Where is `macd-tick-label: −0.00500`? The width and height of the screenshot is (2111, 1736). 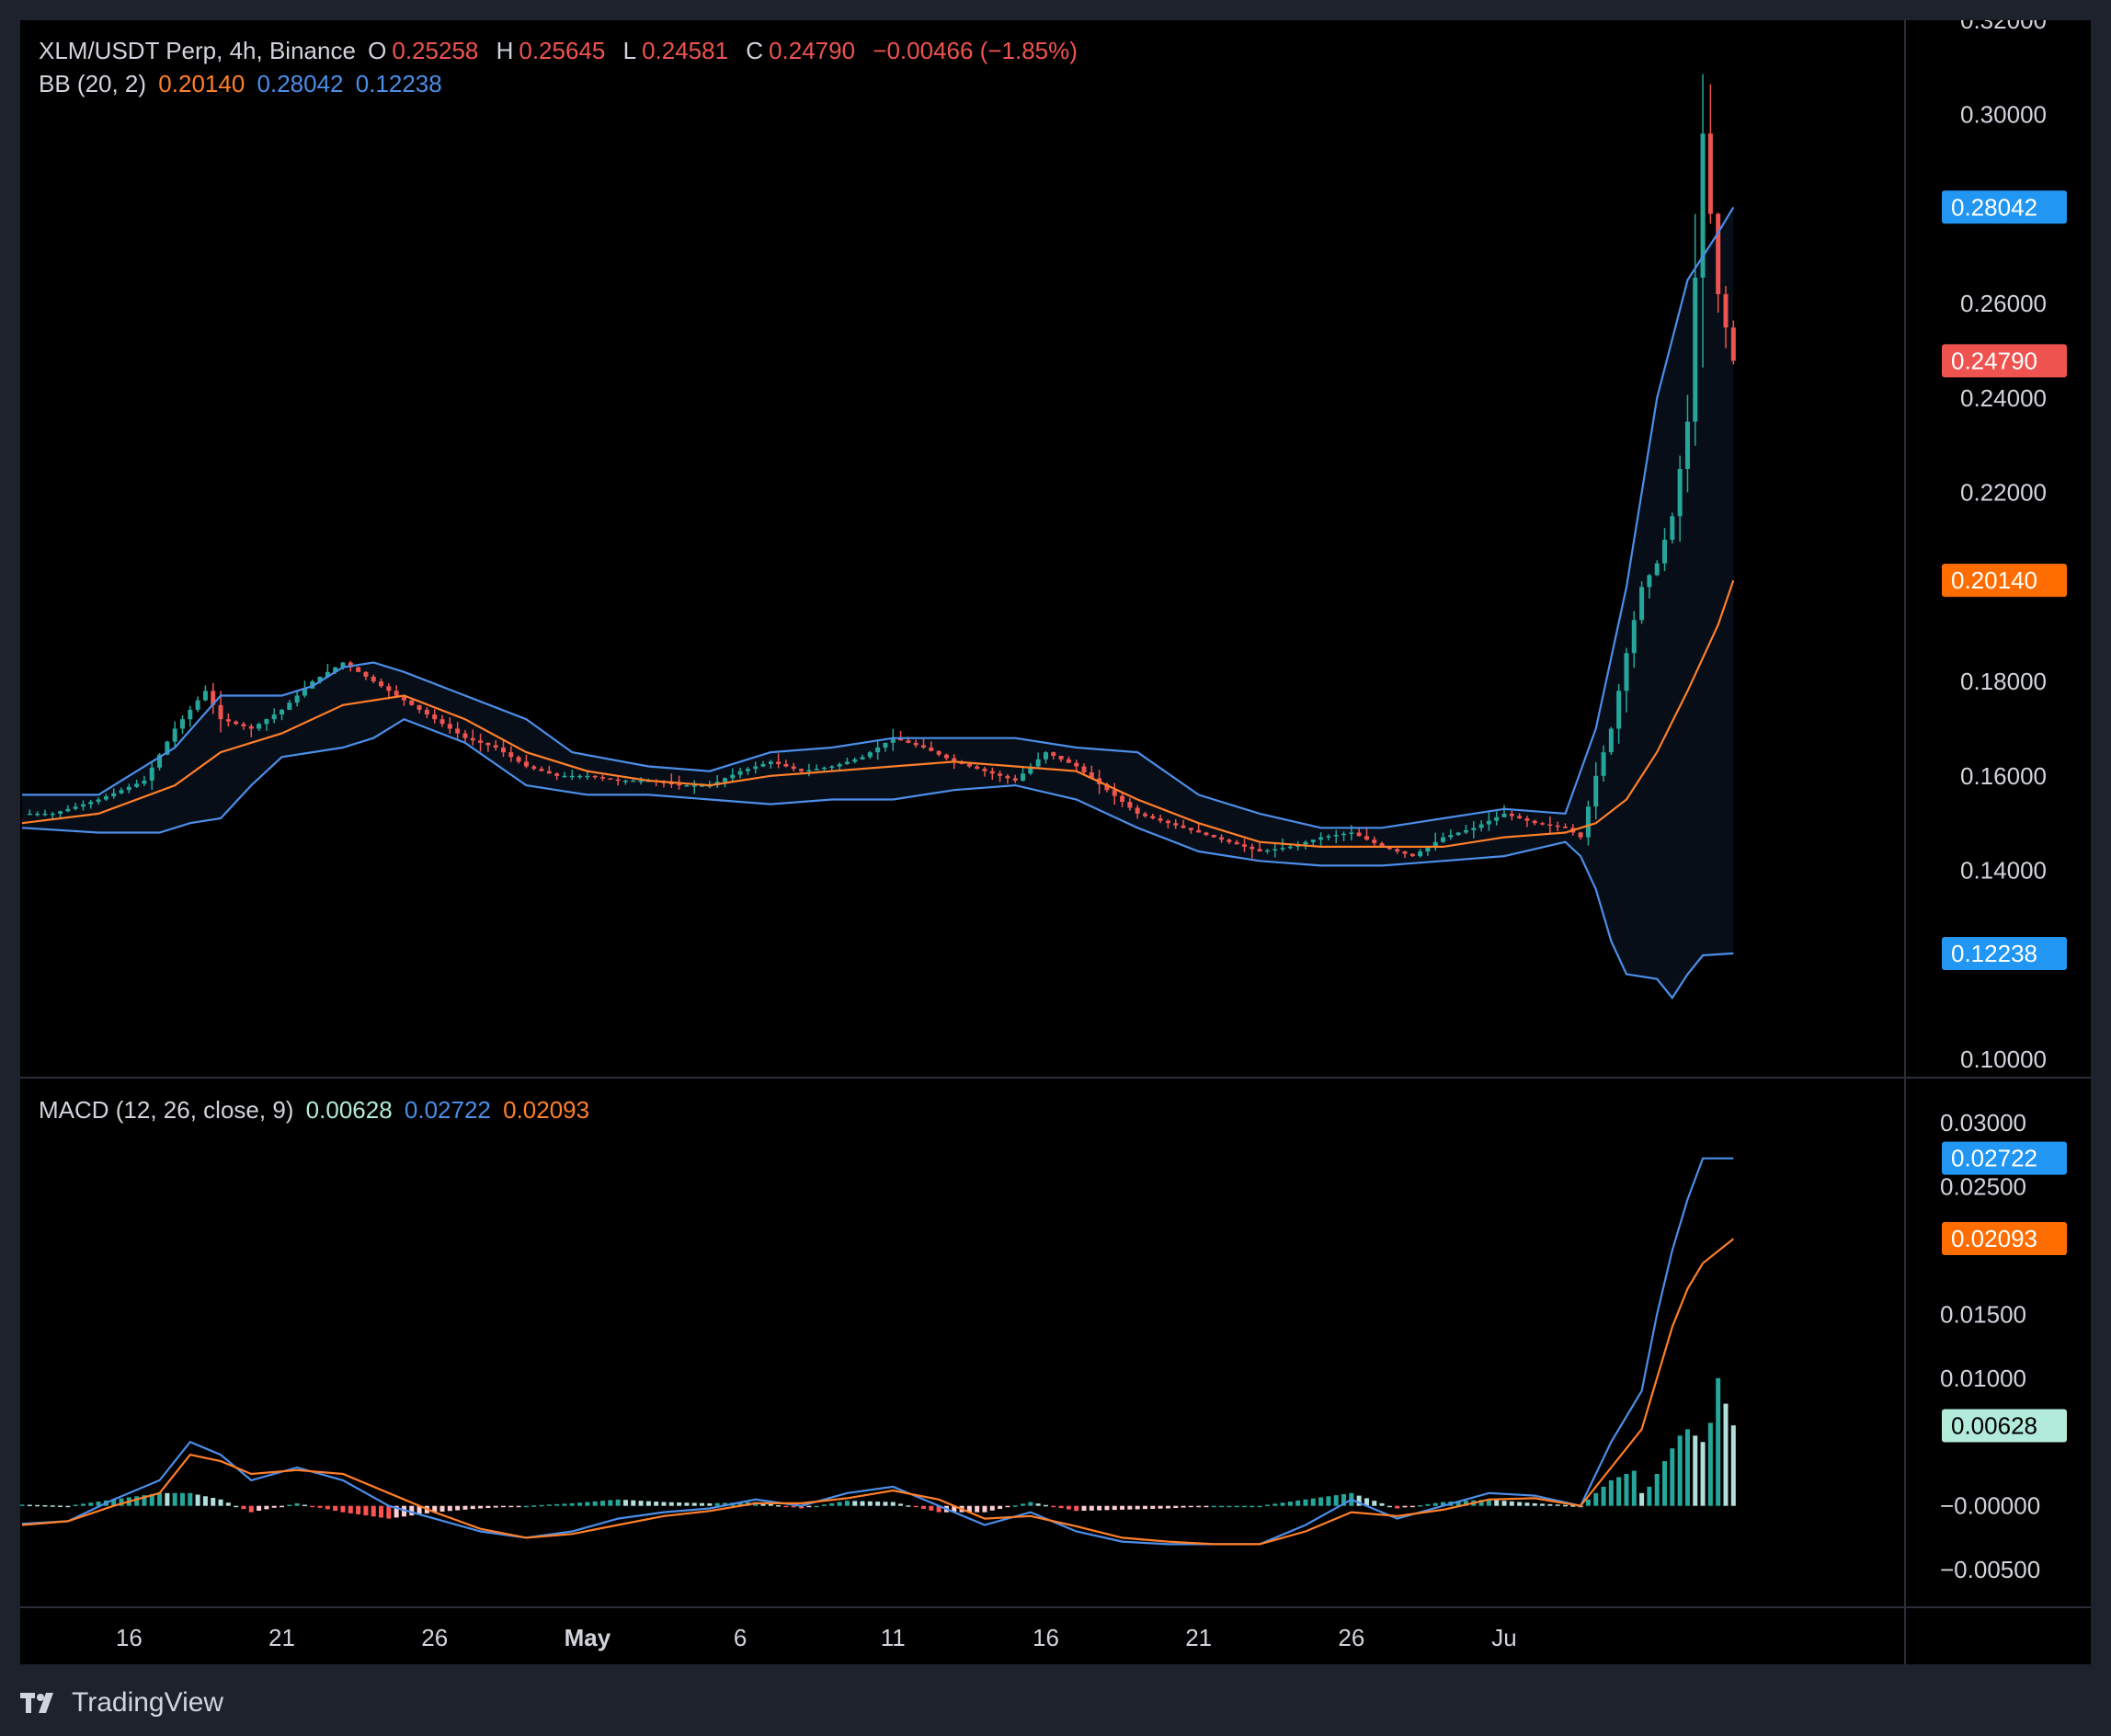 macd-tick-label: −0.00500 is located at coordinates (1990, 1569).